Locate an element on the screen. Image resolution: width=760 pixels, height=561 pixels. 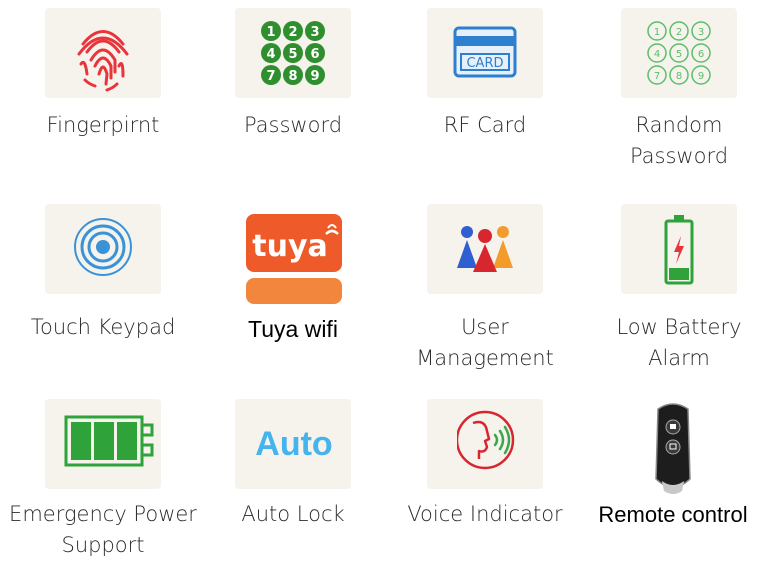
random-keypad-icon: 1 2 3 4 5 6 7 8 9 is located at coordinates (679, 53).